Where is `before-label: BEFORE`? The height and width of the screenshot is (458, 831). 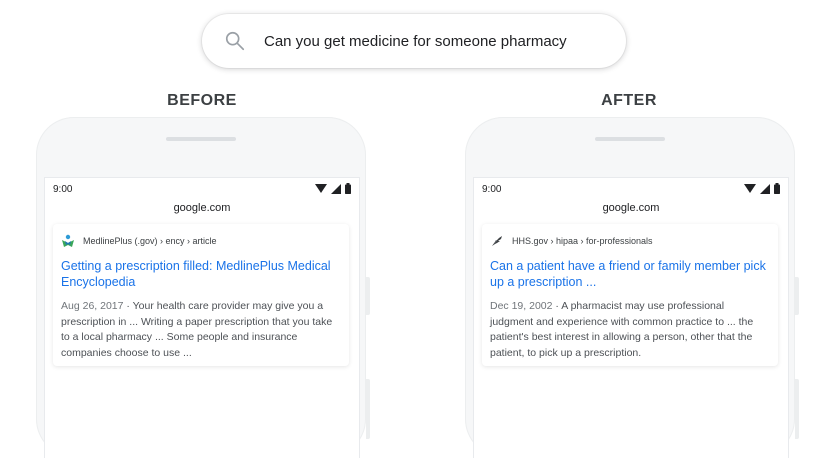
before-label: BEFORE is located at coordinates (202, 100).